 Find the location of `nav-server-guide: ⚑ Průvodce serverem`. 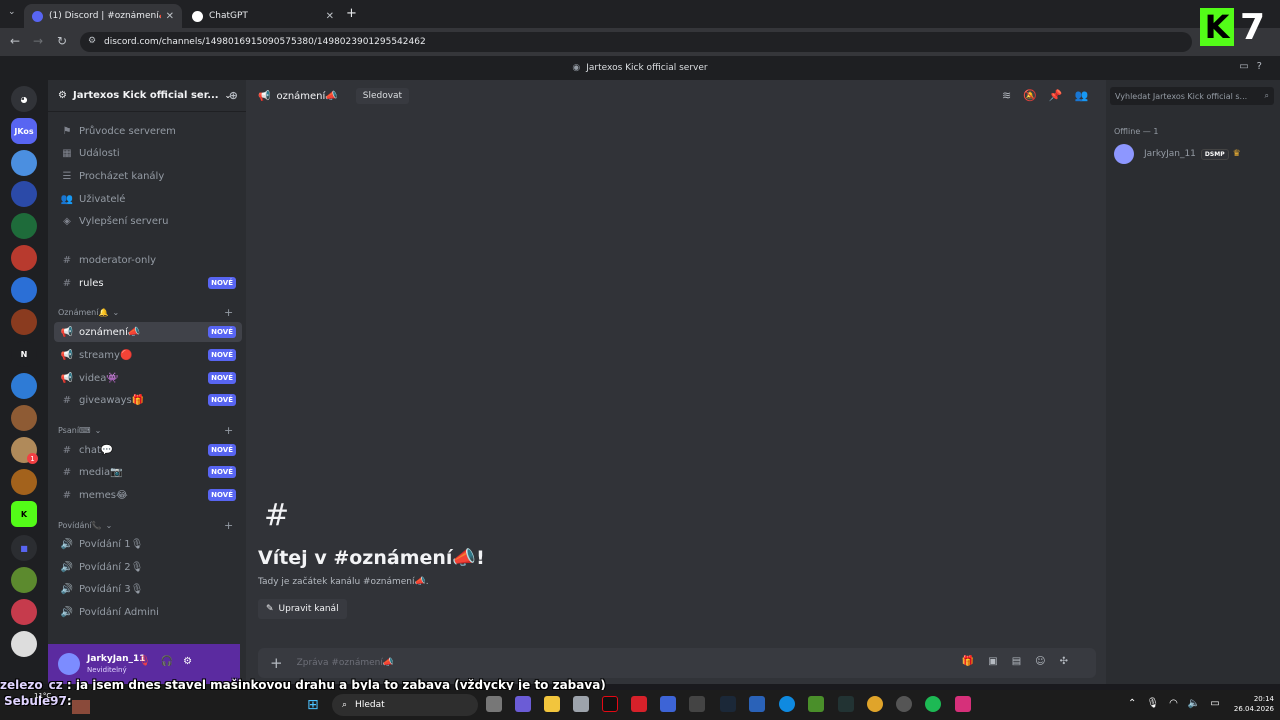

nav-server-guide: ⚑ Průvodce serverem is located at coordinates (148, 131).